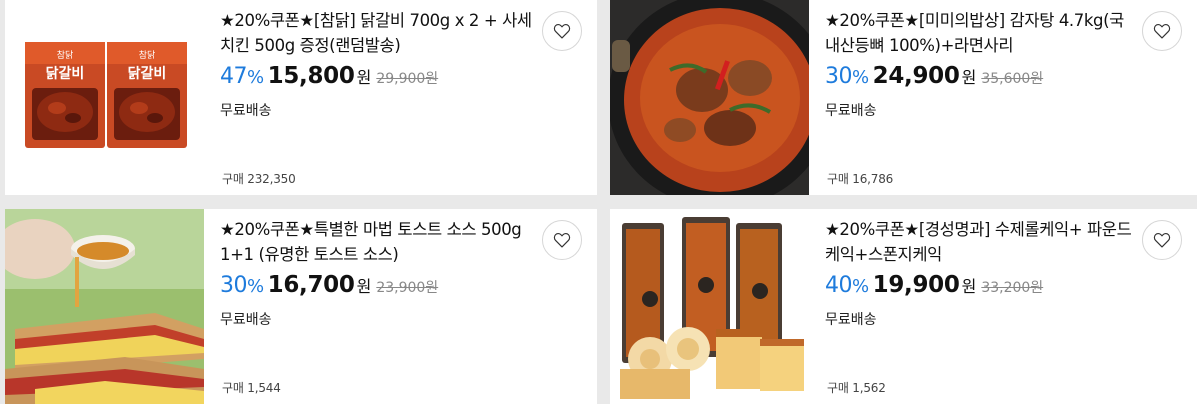 This screenshot has width=1197, height=404. I want to click on sale-price: 16,700, so click(311, 285).